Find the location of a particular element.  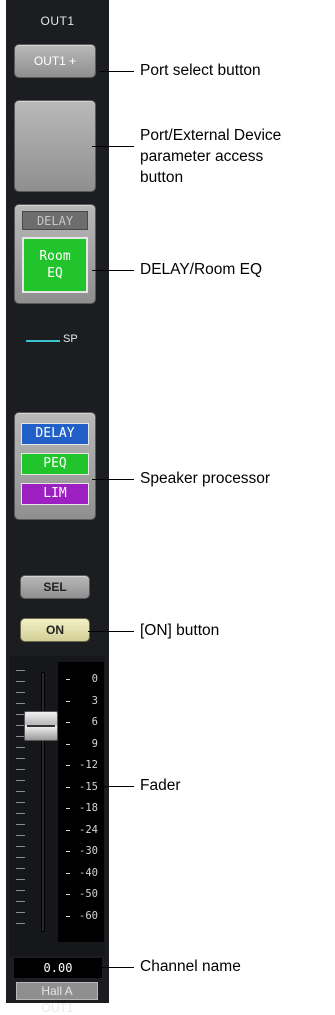

port-parameter-access-button is located at coordinates (55, 146).